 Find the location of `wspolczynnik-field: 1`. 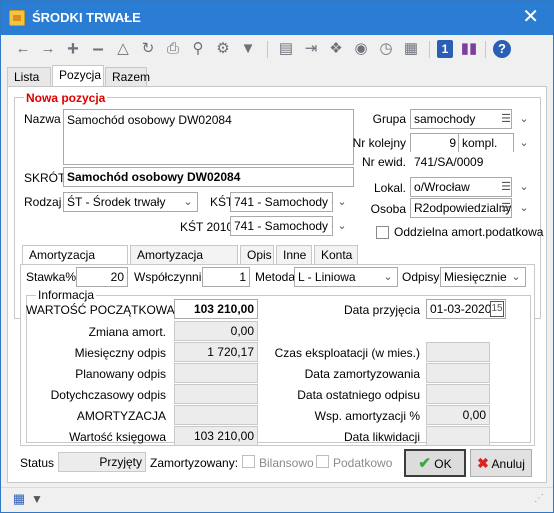

wspolczynnik-field: 1 is located at coordinates (226, 277).